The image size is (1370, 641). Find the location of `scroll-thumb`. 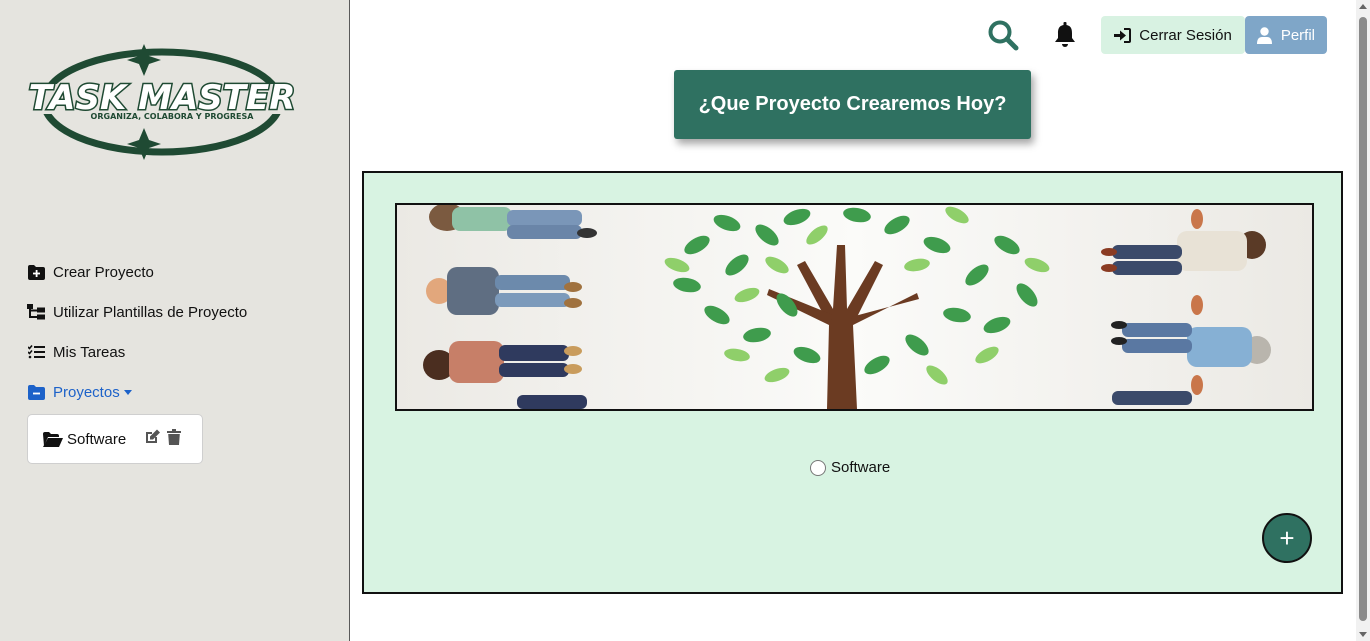

scroll-thumb is located at coordinates (1363, 319).